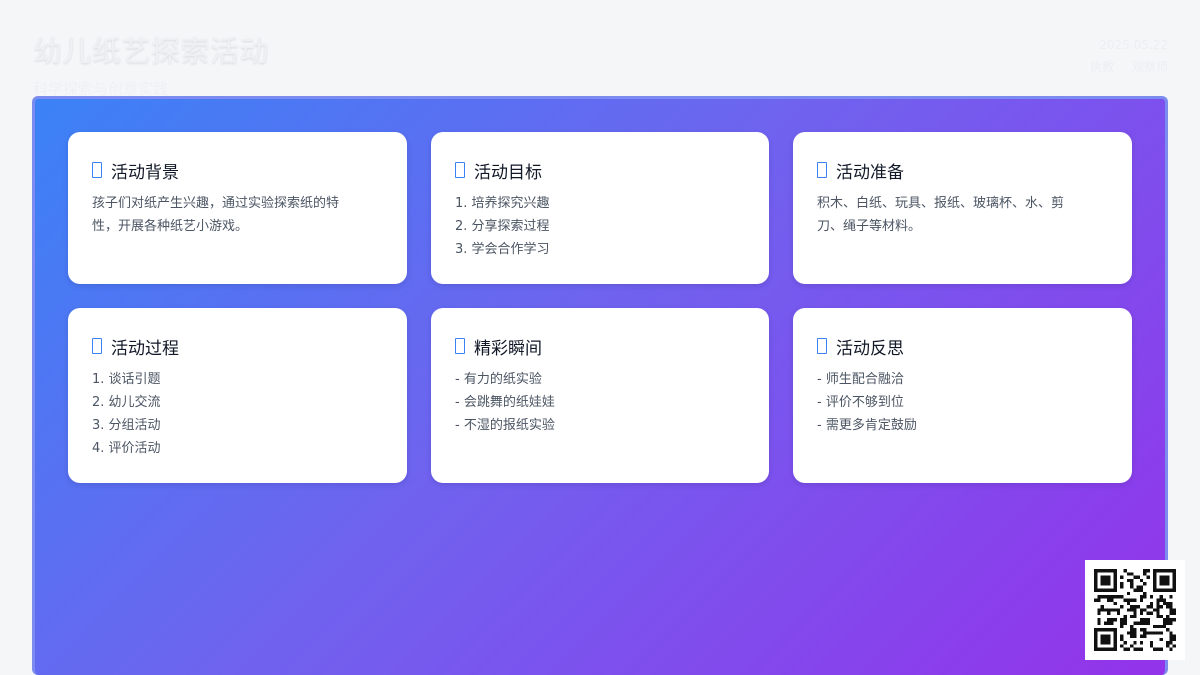 Image resolution: width=1200 pixels, height=675 pixels. Describe the element at coordinates (1149, 67) in the screenshot. I see `person-label: 观察师` at that location.